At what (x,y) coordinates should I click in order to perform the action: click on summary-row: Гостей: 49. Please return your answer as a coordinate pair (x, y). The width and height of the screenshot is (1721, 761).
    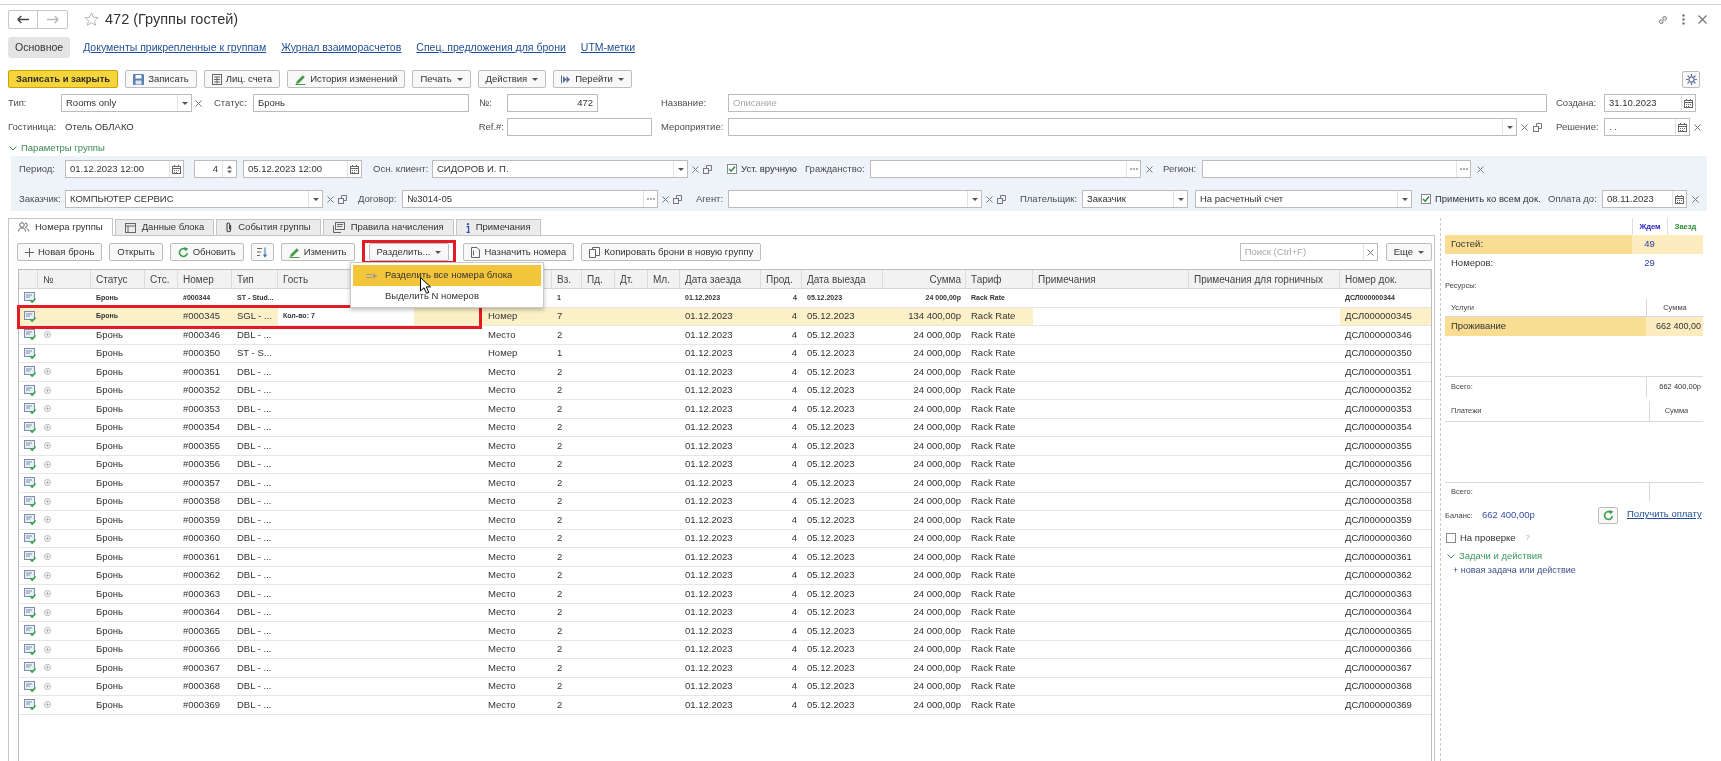
    Looking at the image, I should click on (1574, 244).